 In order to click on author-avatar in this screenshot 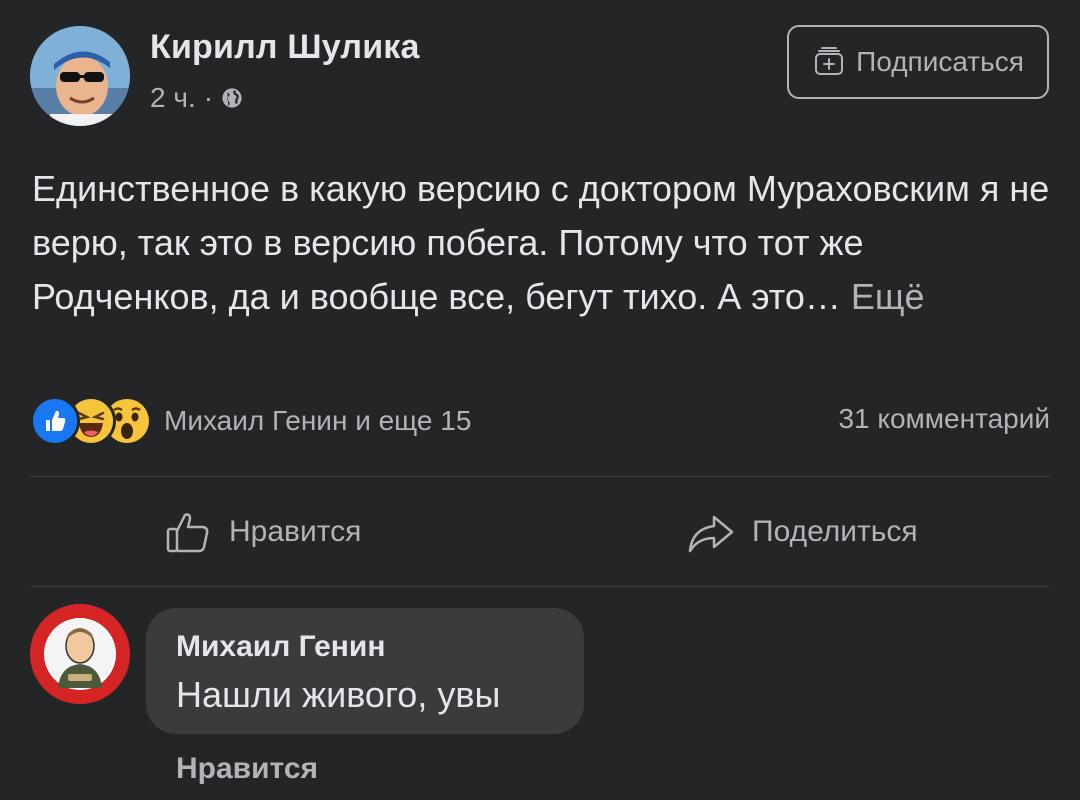, I will do `click(80, 76)`.